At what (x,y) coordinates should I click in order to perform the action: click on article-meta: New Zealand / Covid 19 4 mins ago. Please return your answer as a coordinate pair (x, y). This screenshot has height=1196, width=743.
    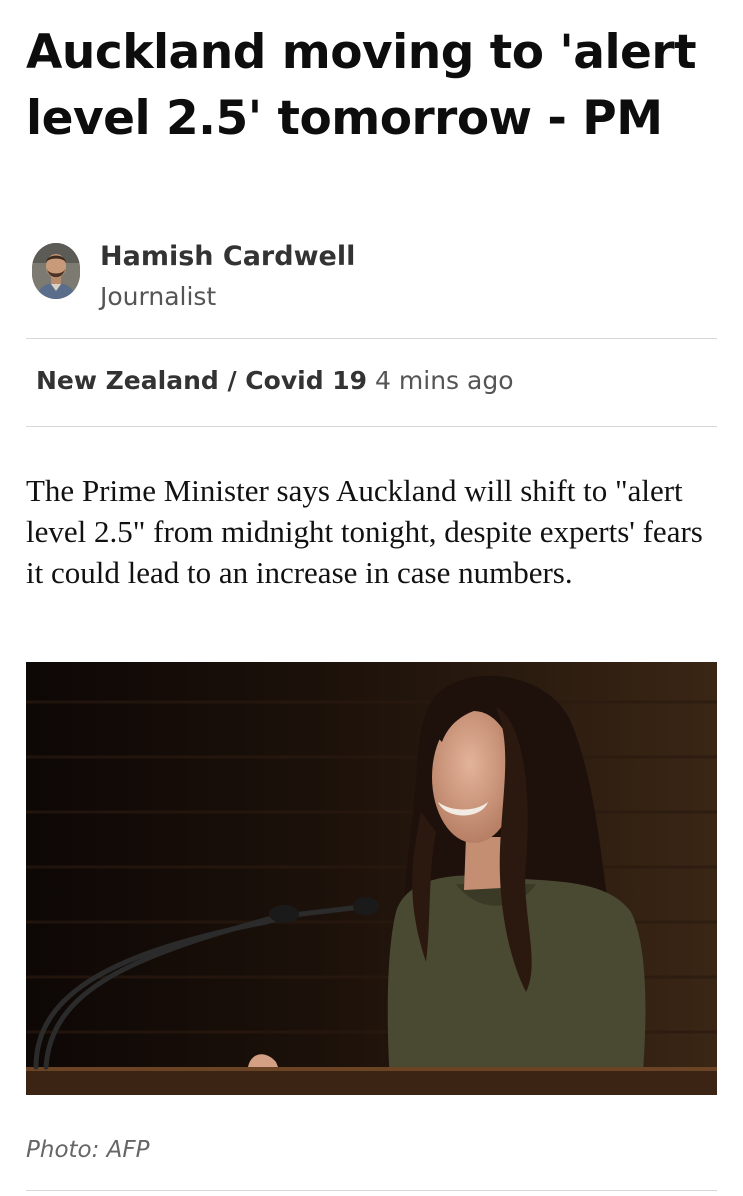
    Looking at the image, I should click on (275, 381).